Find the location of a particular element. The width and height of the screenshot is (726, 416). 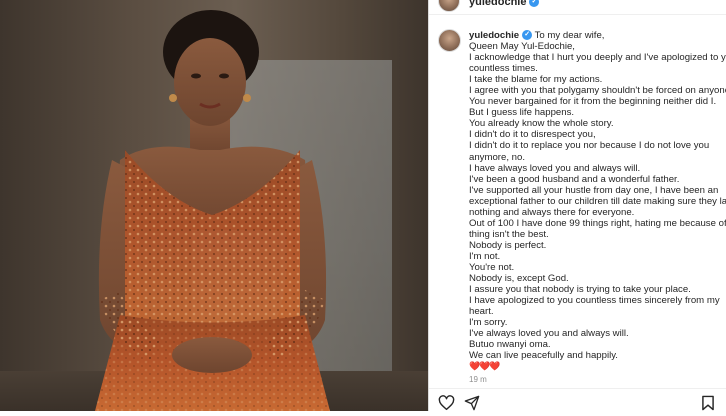

post-action-bar is located at coordinates (577, 400).